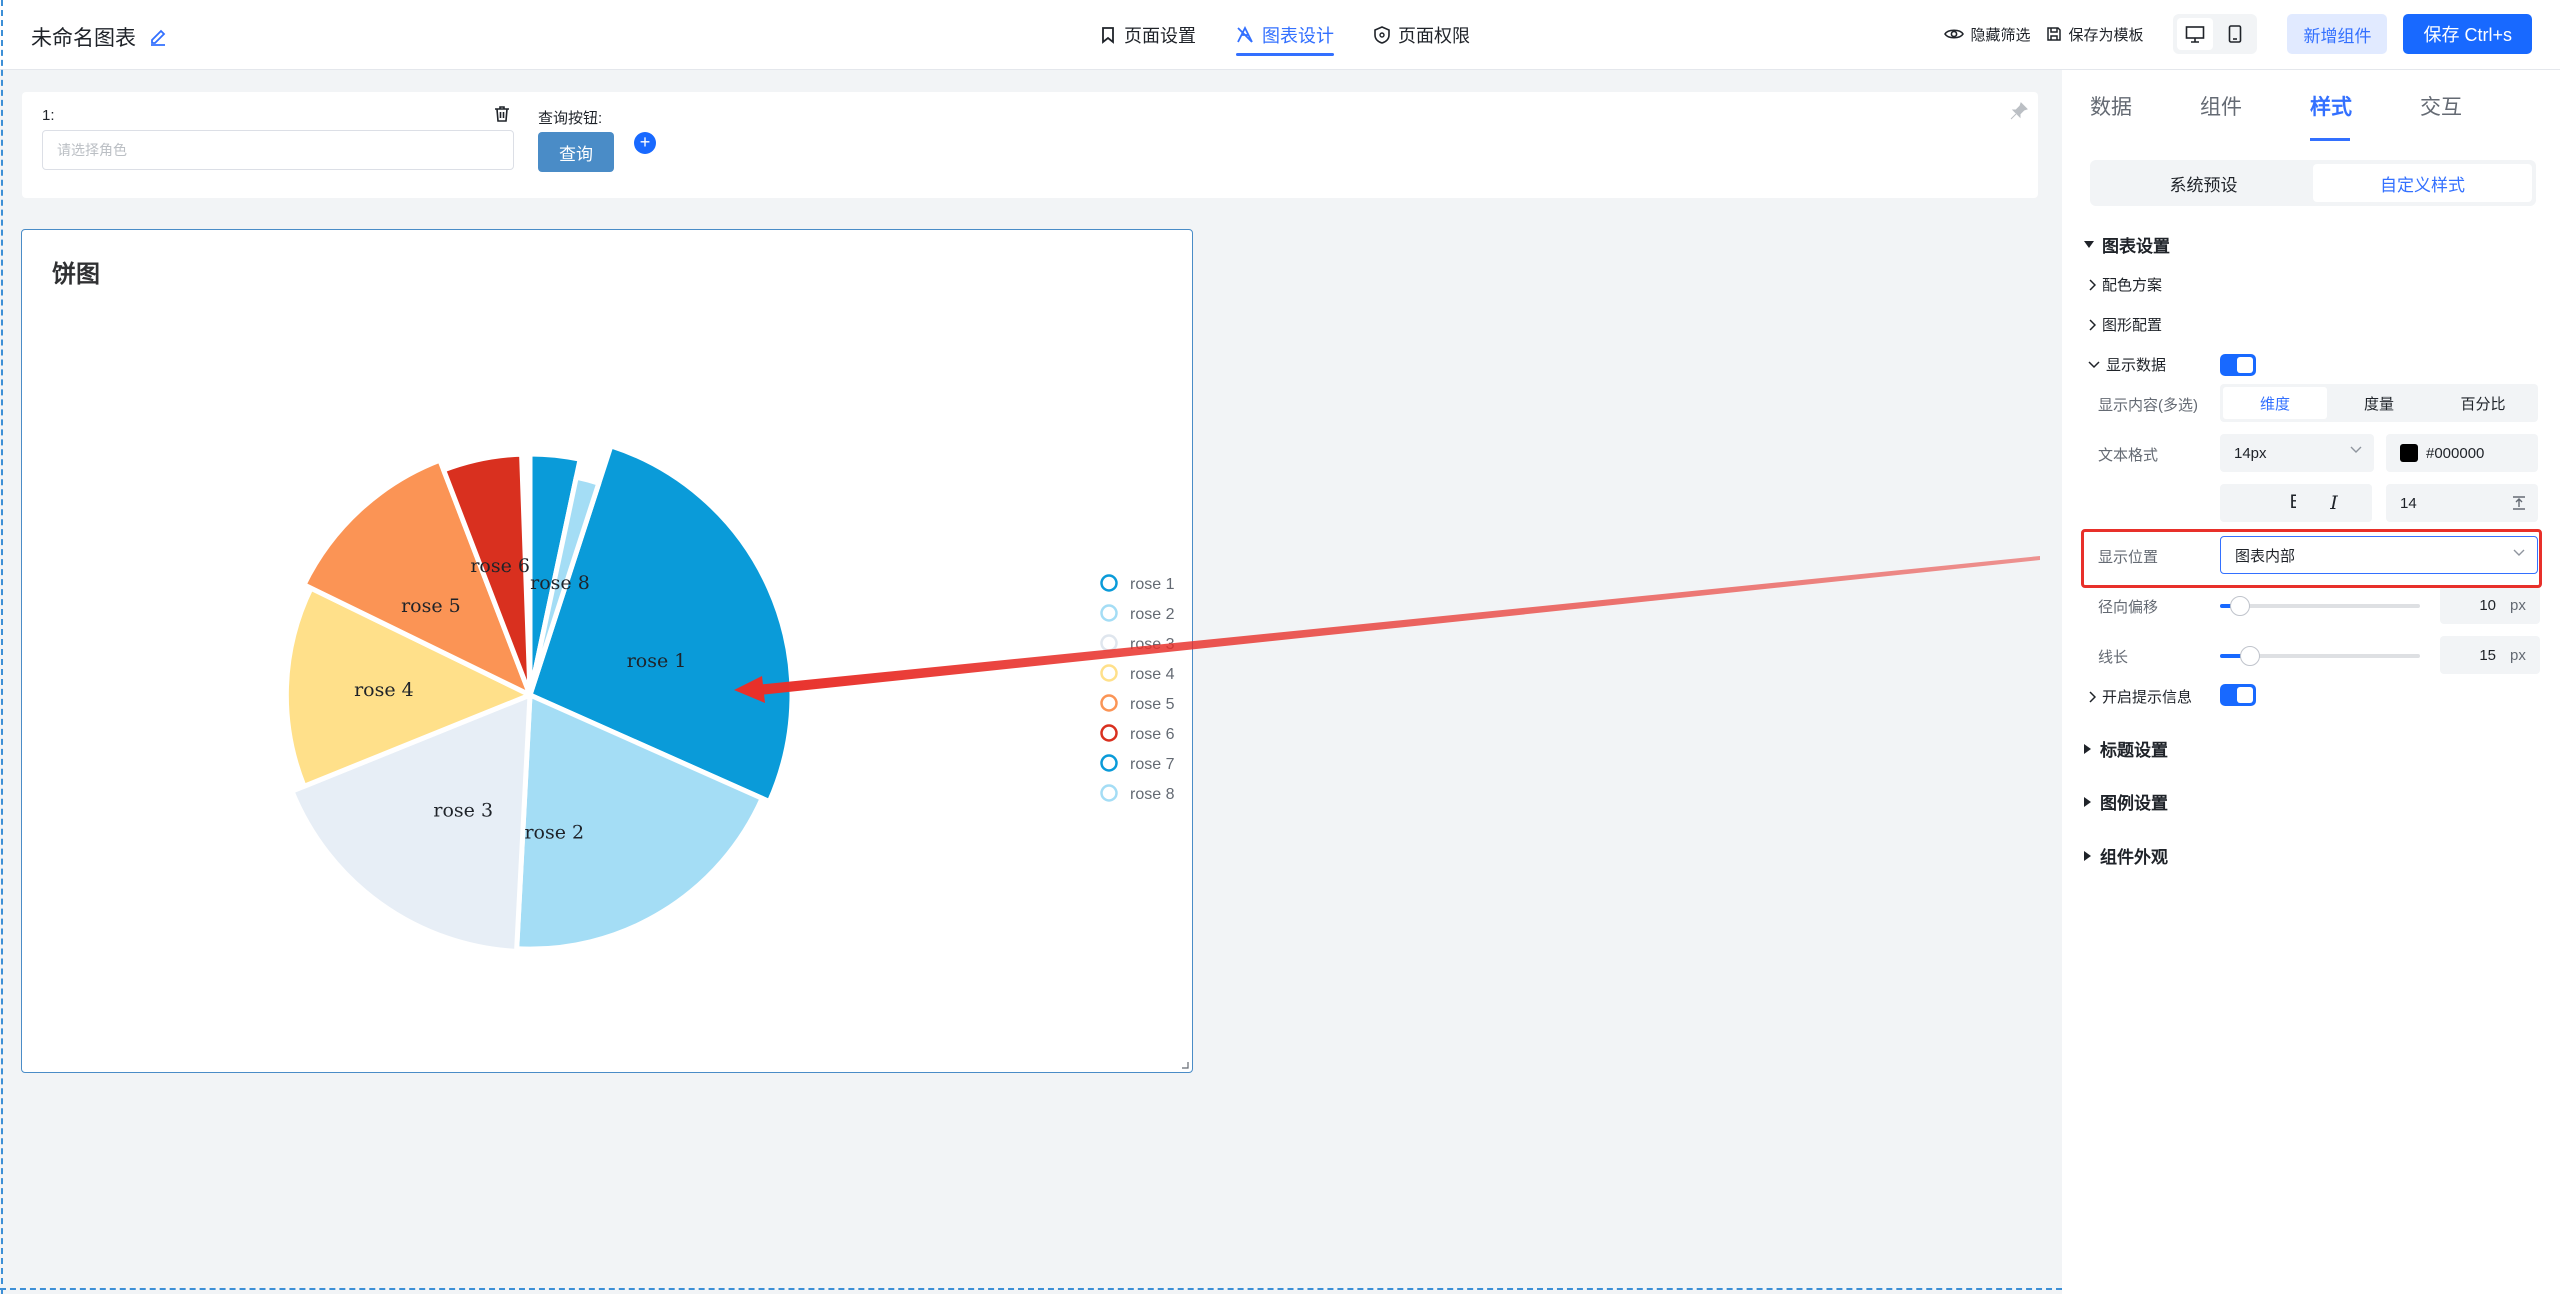 The image size is (2560, 1294). Describe the element at coordinates (2422, 183) in the screenshot. I see `custom-style-tab: 自定义样式` at that location.